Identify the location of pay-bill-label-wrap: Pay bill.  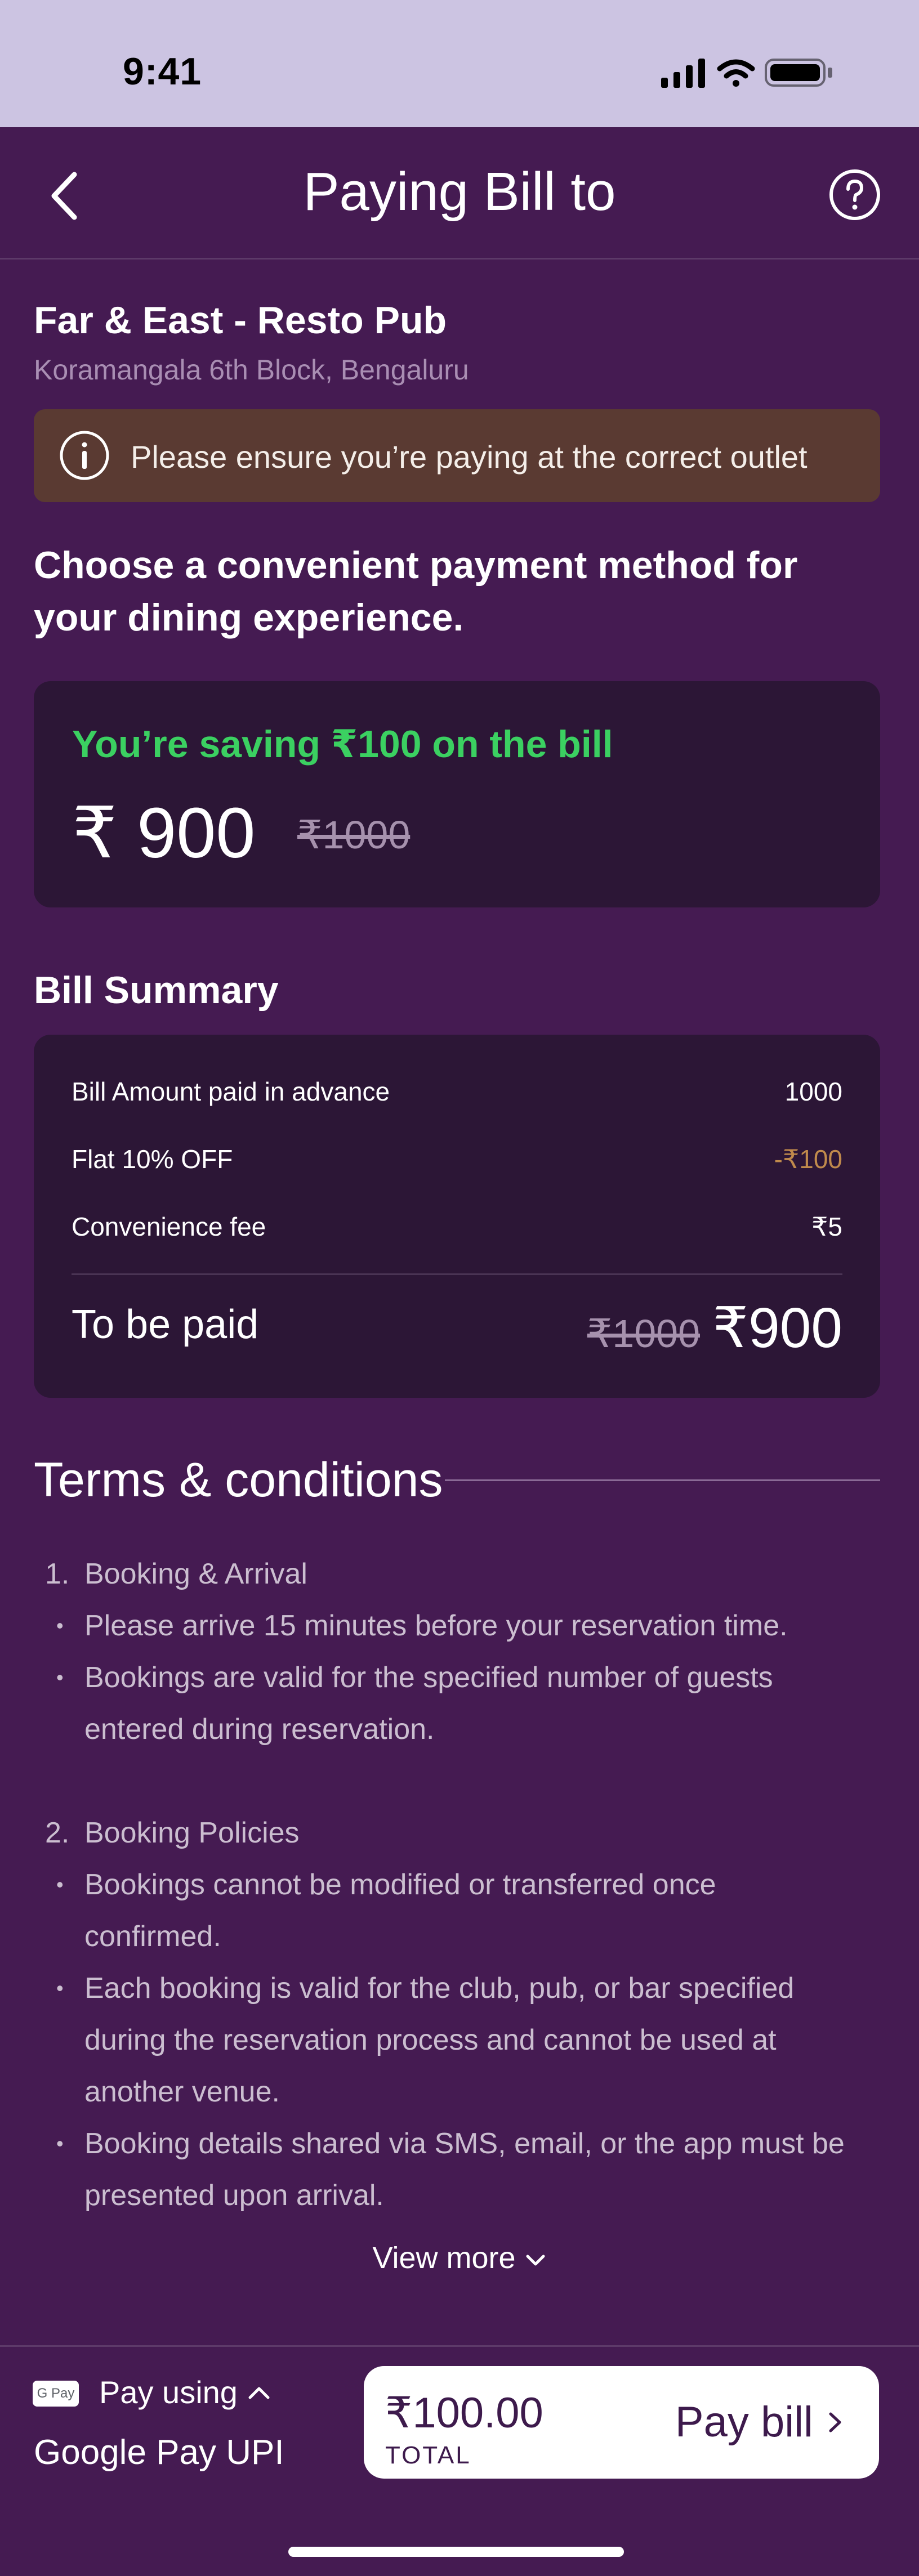
(760, 2422).